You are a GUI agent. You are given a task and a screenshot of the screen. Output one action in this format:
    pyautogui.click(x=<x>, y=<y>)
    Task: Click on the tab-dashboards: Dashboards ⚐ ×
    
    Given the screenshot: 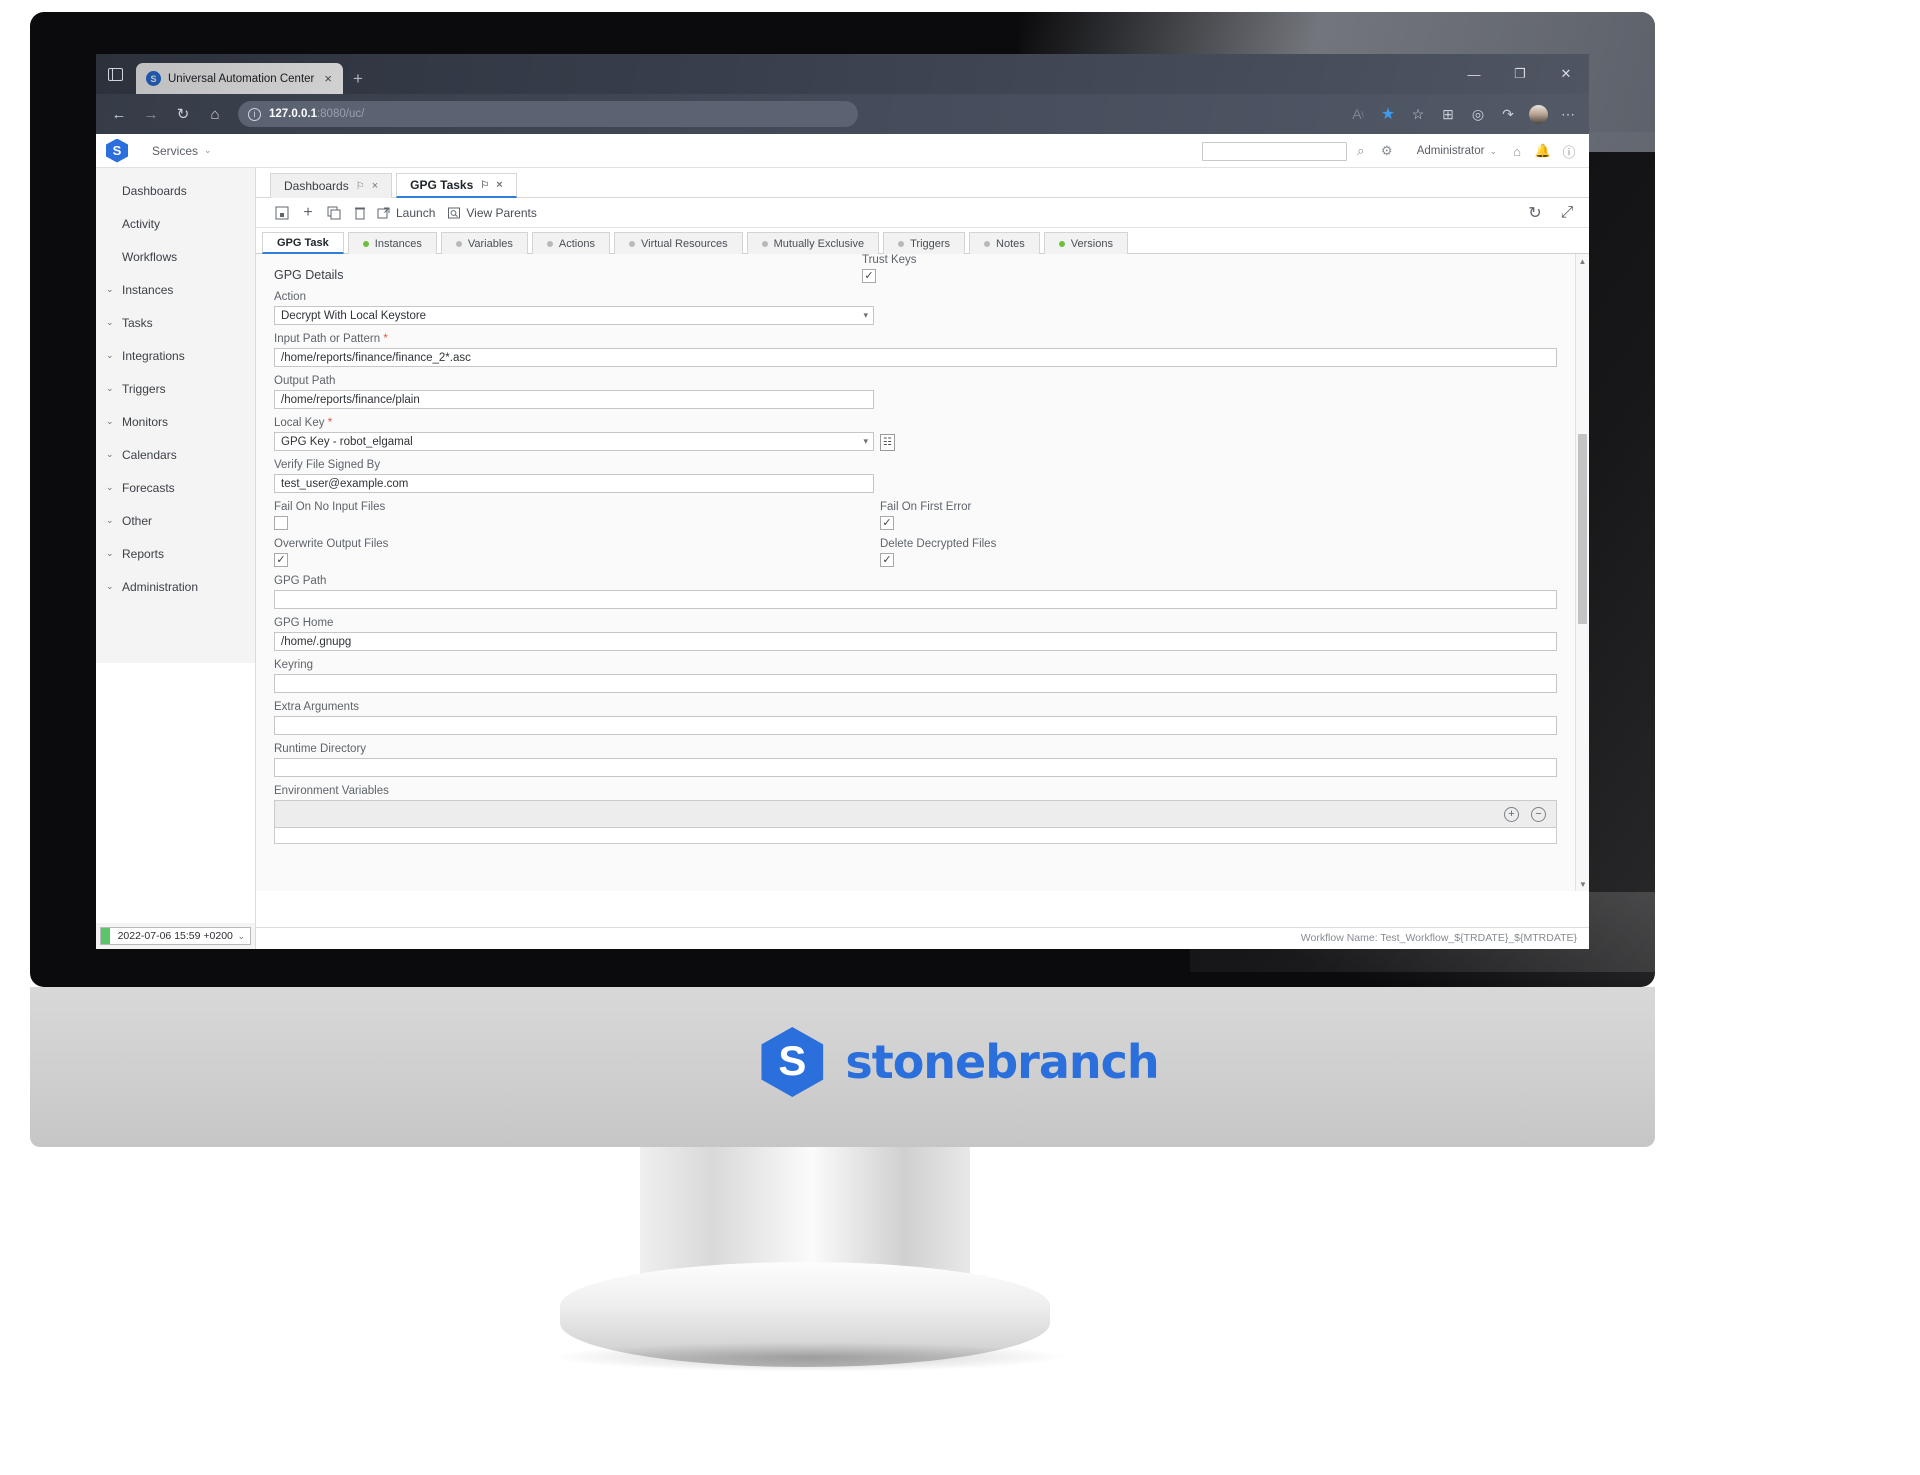 What is the action you would take?
    pyautogui.click(x=331, y=185)
    